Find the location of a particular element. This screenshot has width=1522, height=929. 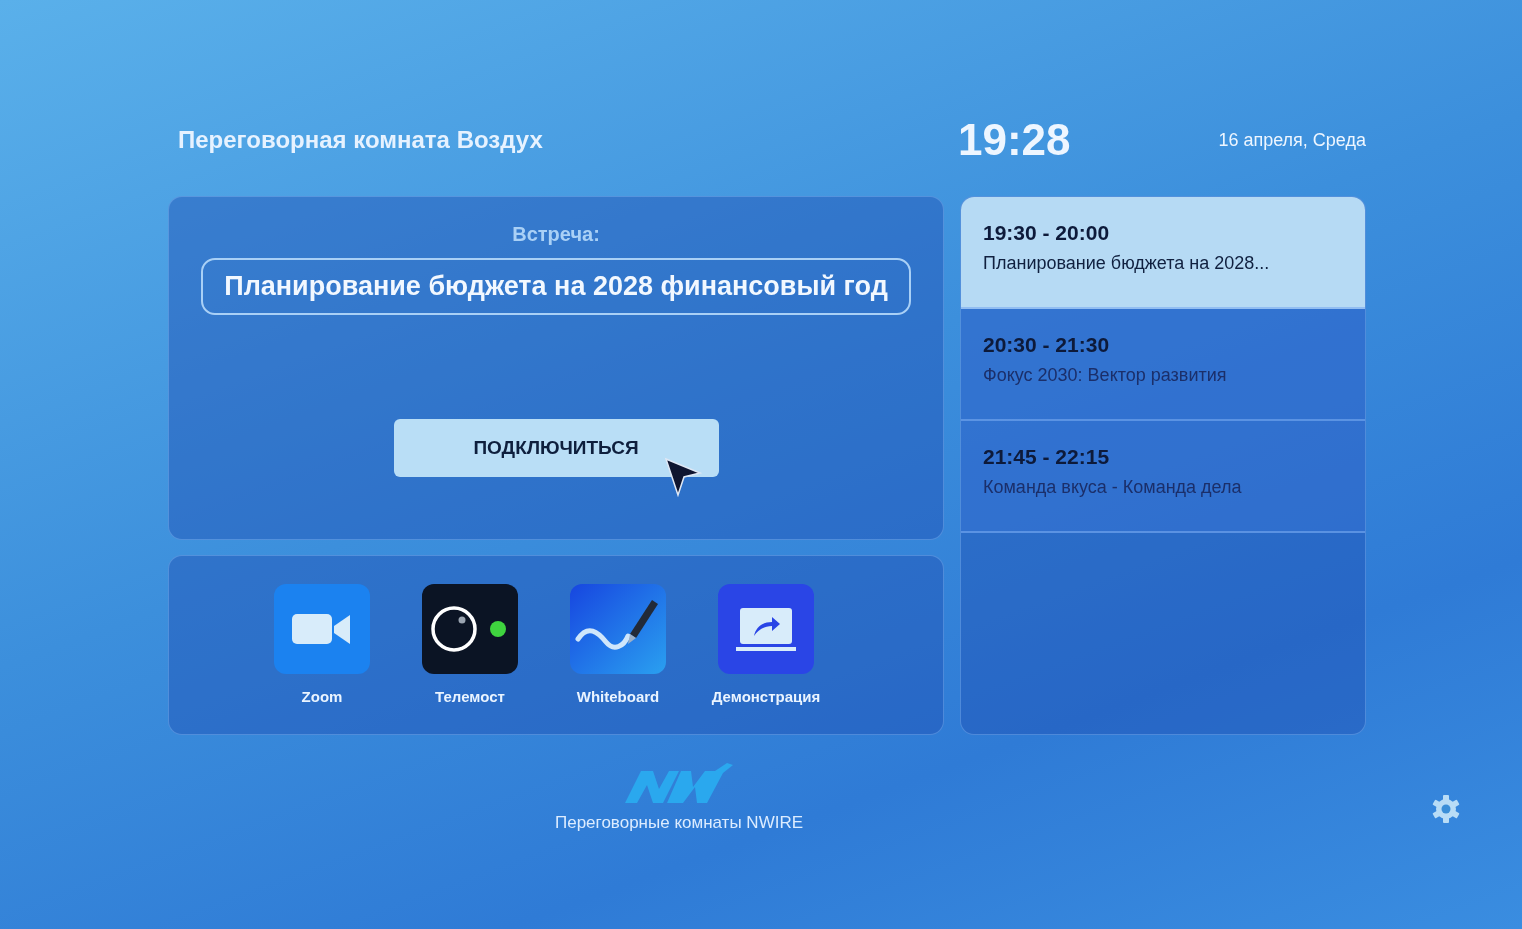

app-label: Whiteboard is located at coordinates (618, 696).